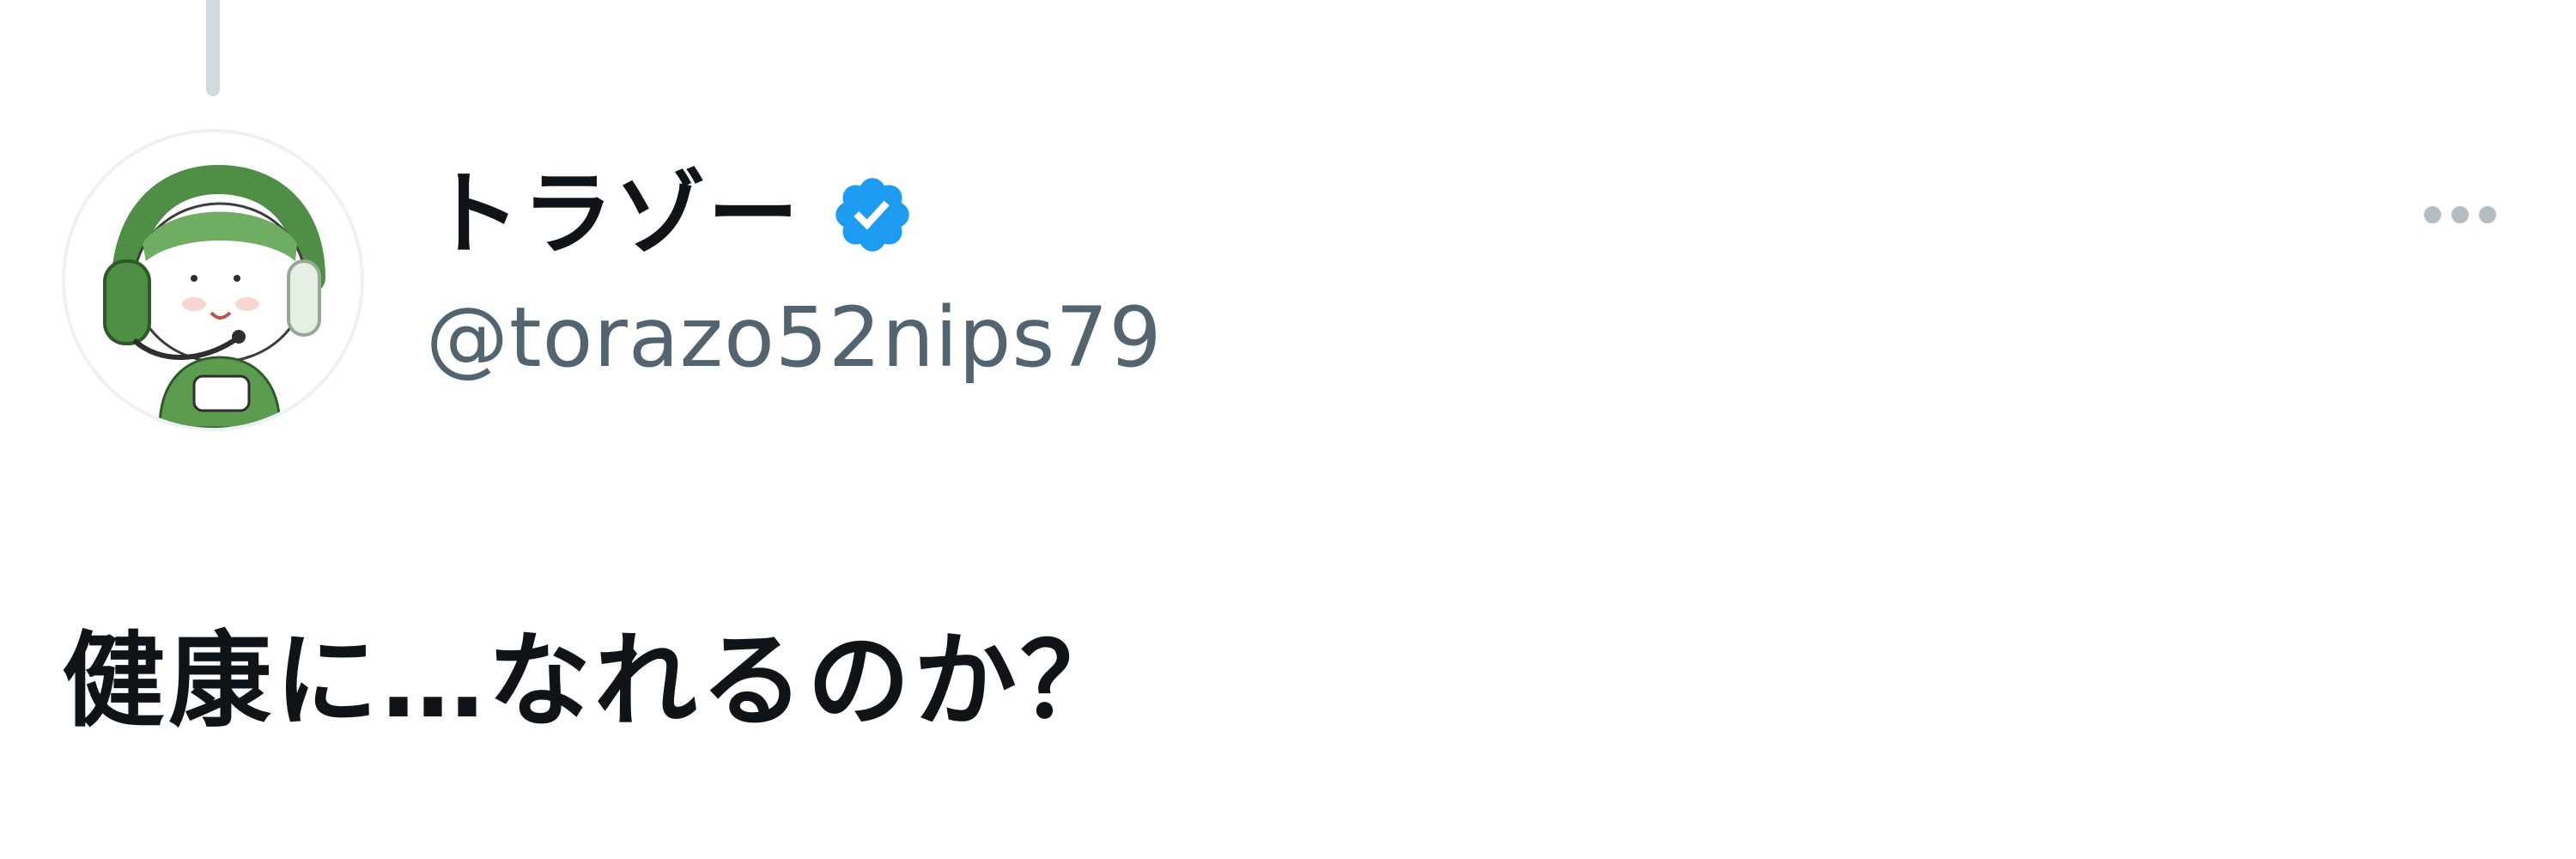 This screenshot has width=2576, height=859. I want to click on tweet-text: 健康に…なれるのか？, so click(594, 681).